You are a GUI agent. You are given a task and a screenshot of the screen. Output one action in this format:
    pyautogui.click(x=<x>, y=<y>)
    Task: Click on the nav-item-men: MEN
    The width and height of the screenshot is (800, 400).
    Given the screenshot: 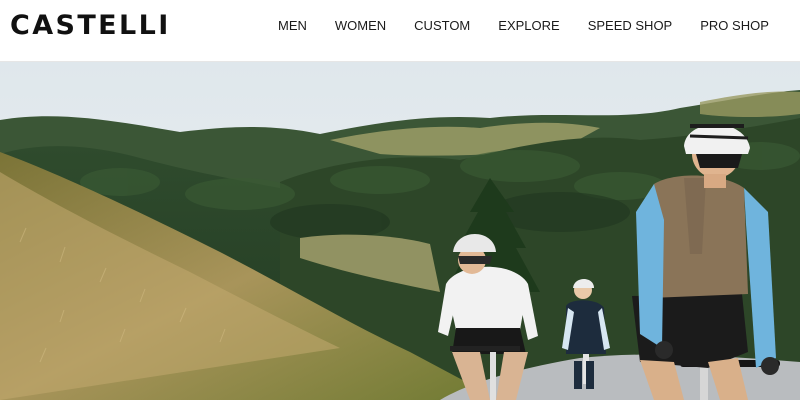 What is the action you would take?
    pyautogui.click(x=292, y=26)
    